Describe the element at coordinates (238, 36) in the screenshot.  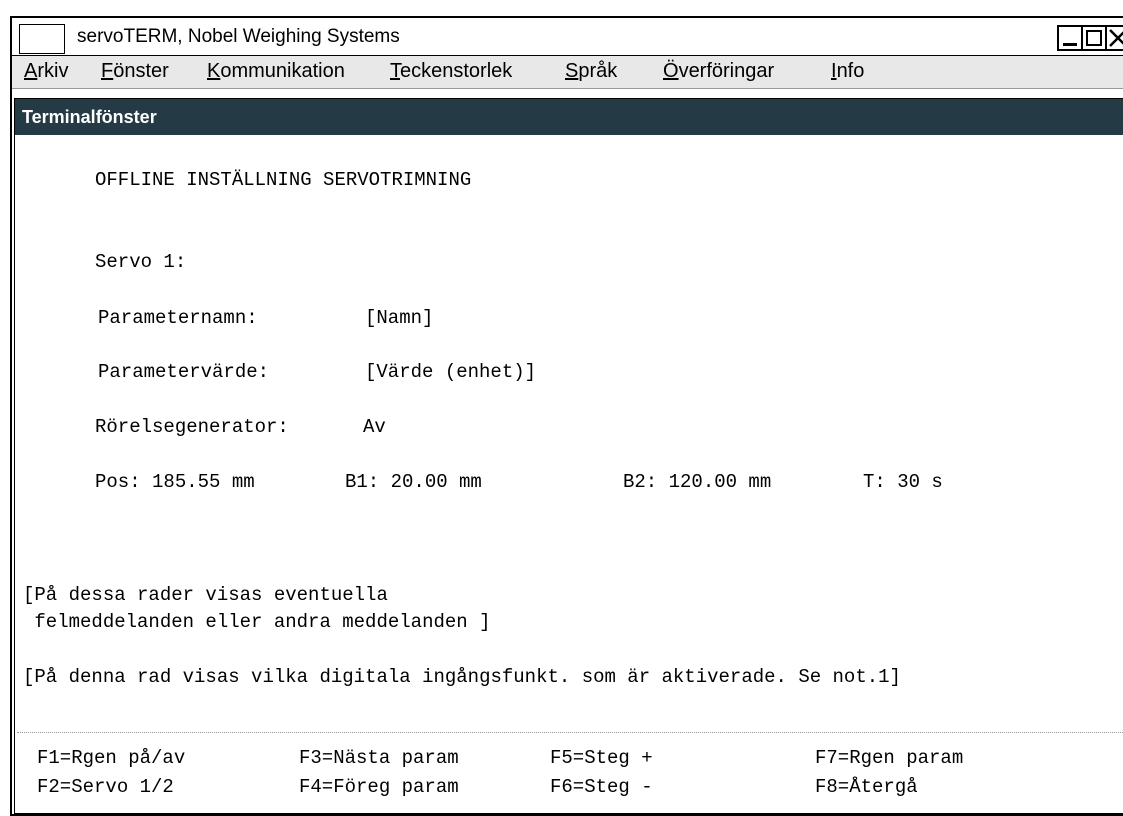
I see `window-title: servoTERM, Nobel Weighing Systems` at that location.